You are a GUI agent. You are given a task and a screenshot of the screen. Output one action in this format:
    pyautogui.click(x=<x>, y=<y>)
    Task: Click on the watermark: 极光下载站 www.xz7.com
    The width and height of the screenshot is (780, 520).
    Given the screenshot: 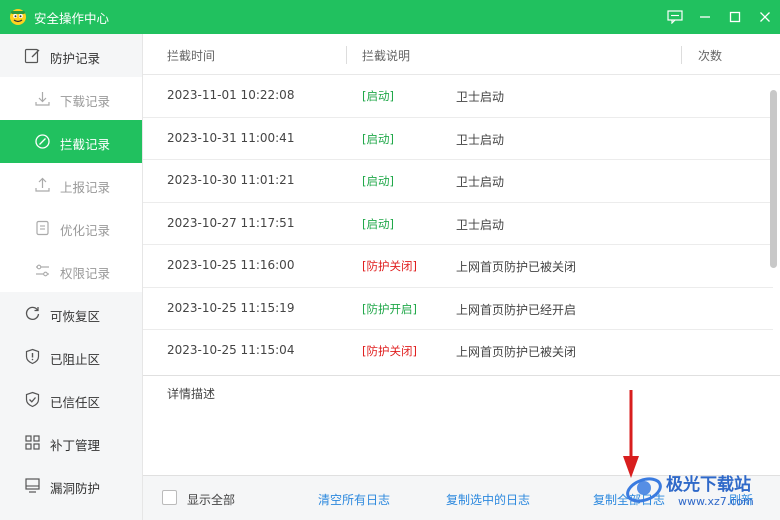 What is the action you would take?
    pyautogui.click(x=700, y=493)
    